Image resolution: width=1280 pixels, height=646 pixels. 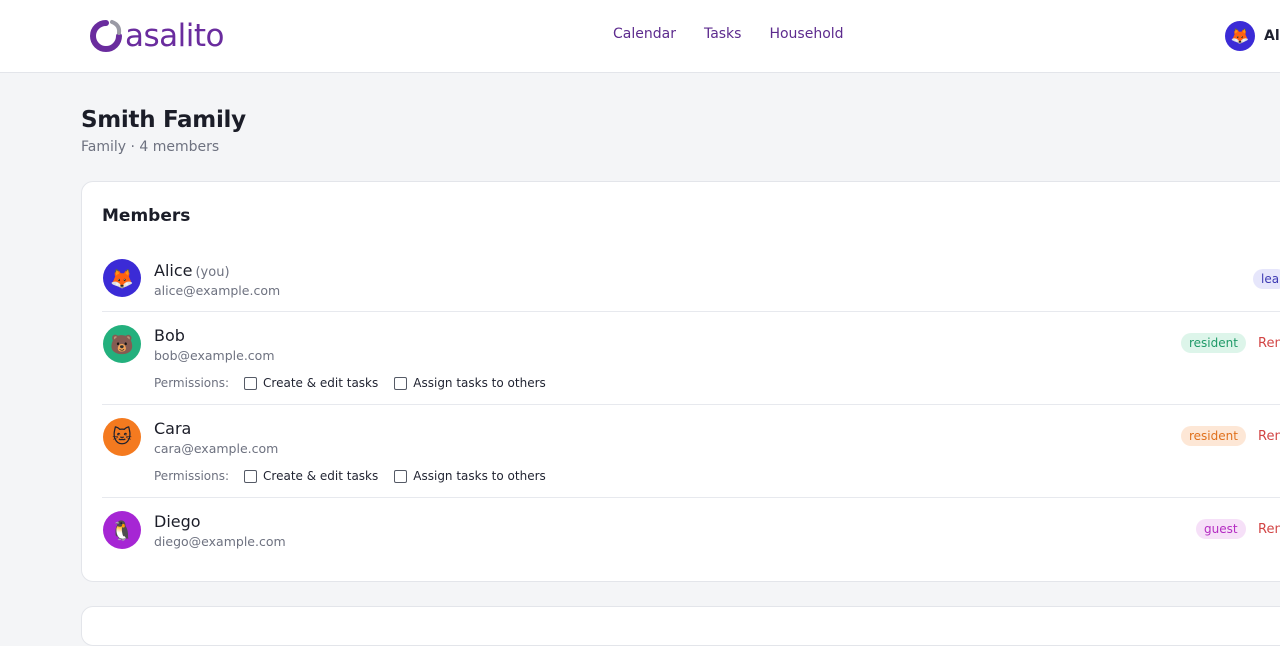 I want to click on member-email: cara@example.com, so click(x=216, y=448).